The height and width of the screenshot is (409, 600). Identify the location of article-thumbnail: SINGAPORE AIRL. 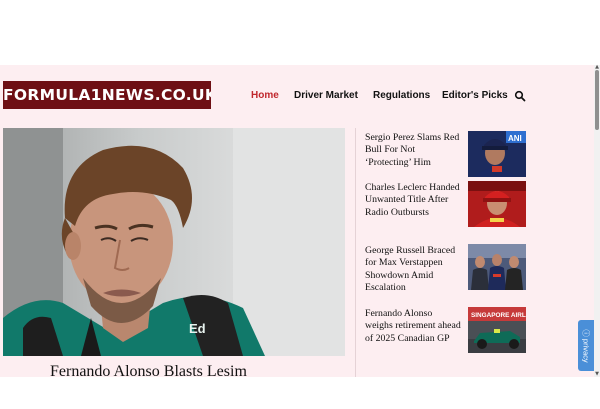
(497, 330).